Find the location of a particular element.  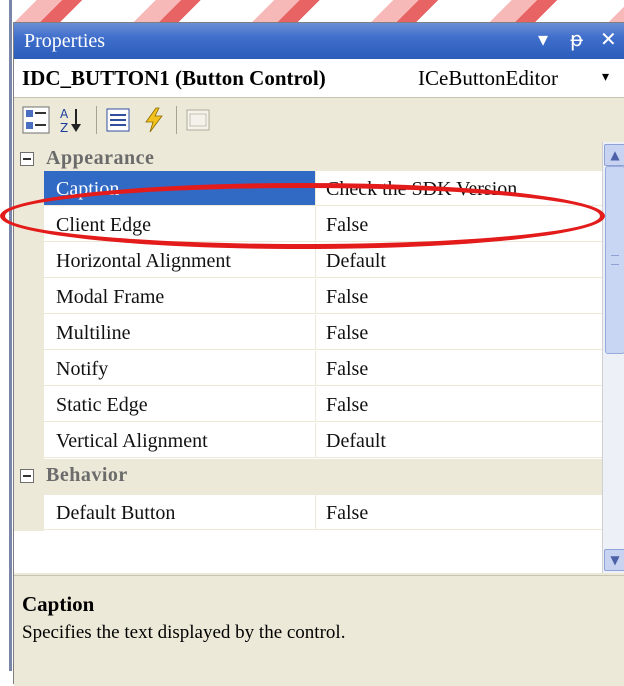

property-row-horizontal-alignment: Horizontal Alignment Default is located at coordinates (308, 261).